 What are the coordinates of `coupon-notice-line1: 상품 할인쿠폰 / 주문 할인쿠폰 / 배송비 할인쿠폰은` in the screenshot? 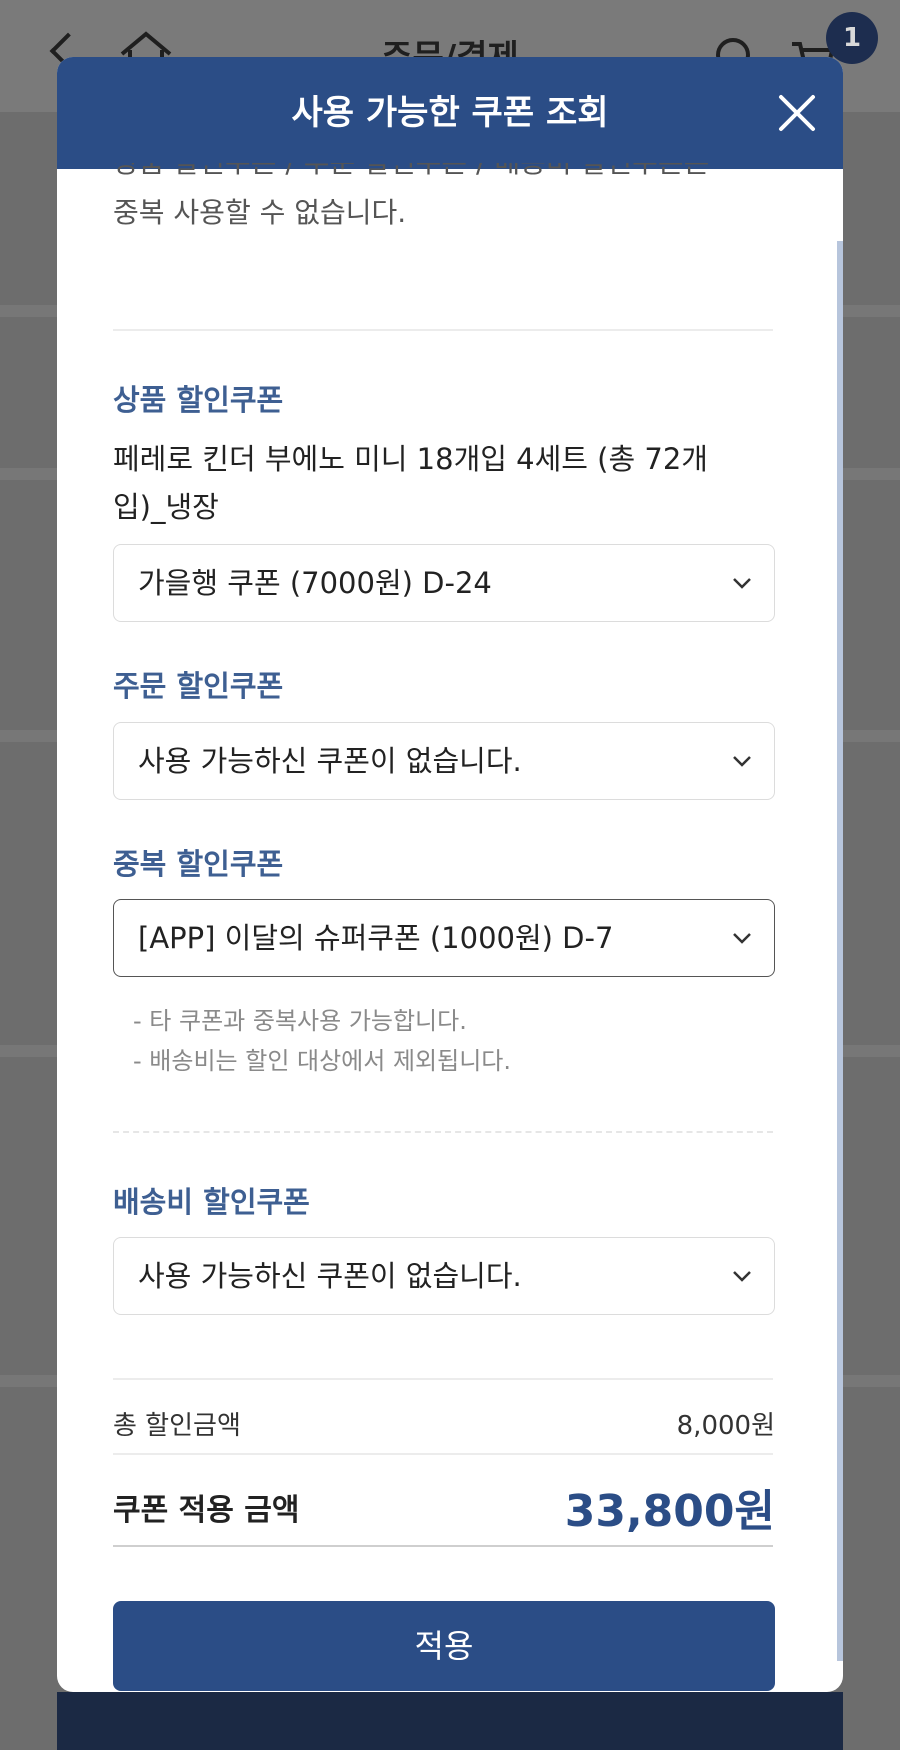 It's located at (443, 174).